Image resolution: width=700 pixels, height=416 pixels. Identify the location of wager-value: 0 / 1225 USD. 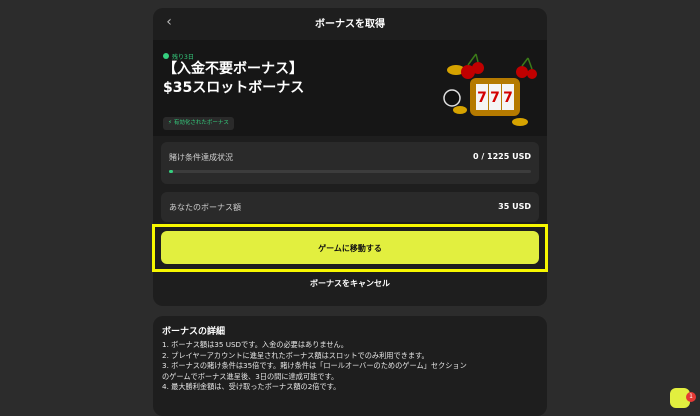
(501, 156).